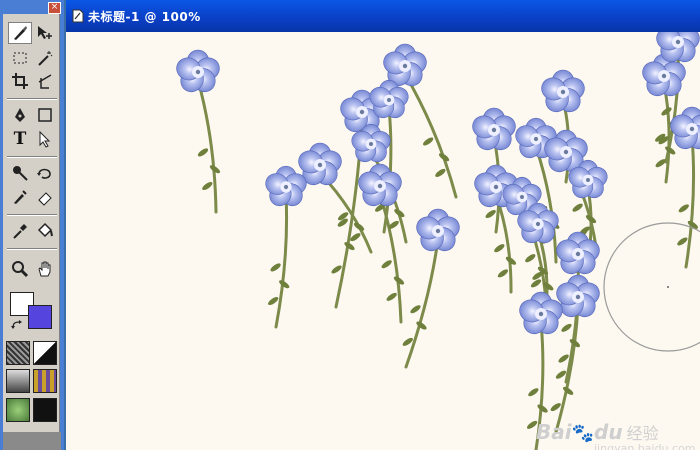 Image resolution: width=700 pixels, height=450 pixels. I want to click on document-icon, so click(78, 16).